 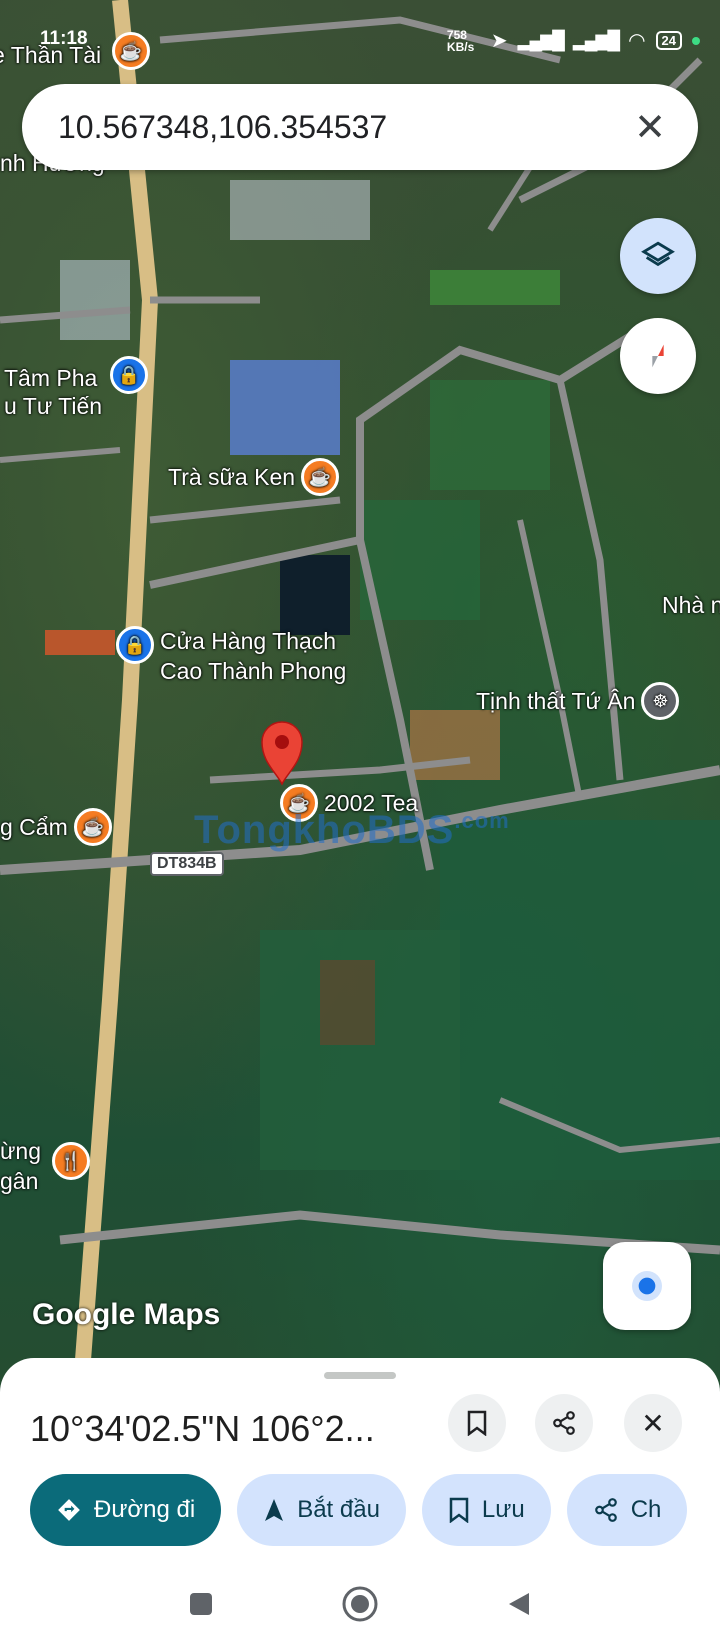 I want to click on start-button: Bắt đầu, so click(x=321, y=1510).